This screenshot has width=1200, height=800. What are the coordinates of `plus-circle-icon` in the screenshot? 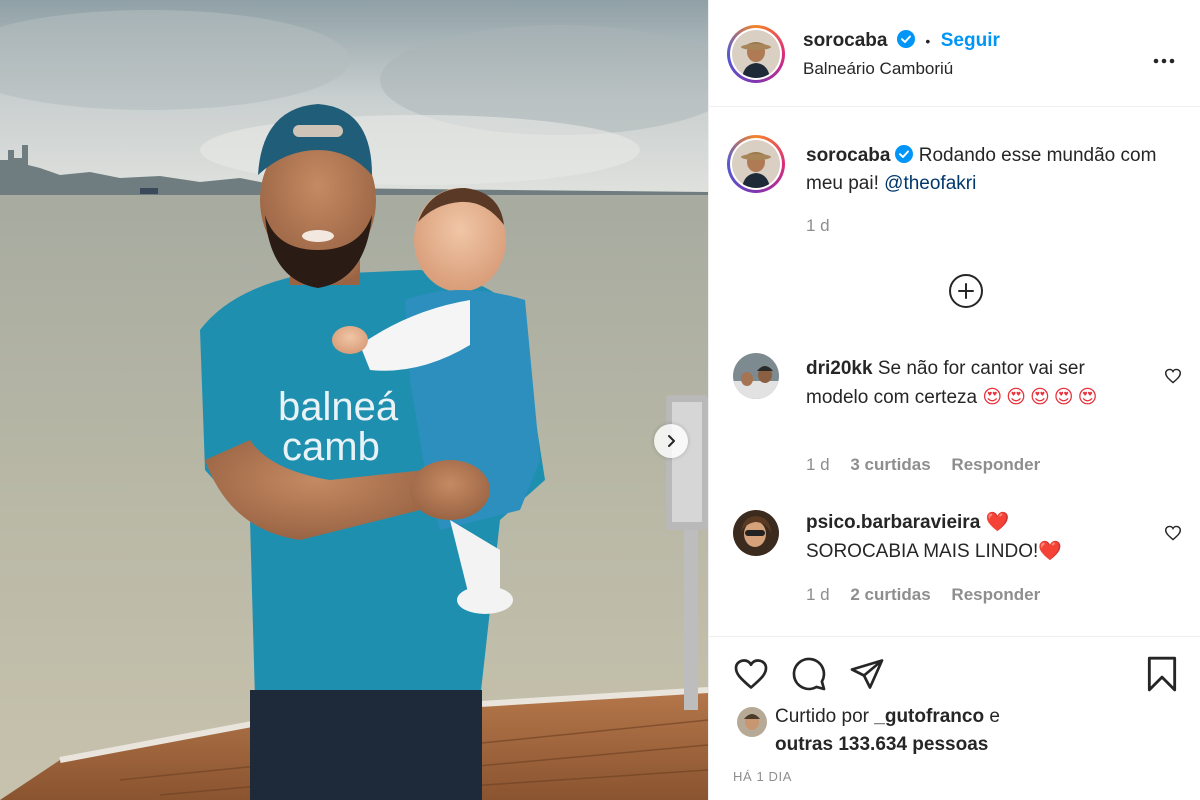 It's located at (966, 291).